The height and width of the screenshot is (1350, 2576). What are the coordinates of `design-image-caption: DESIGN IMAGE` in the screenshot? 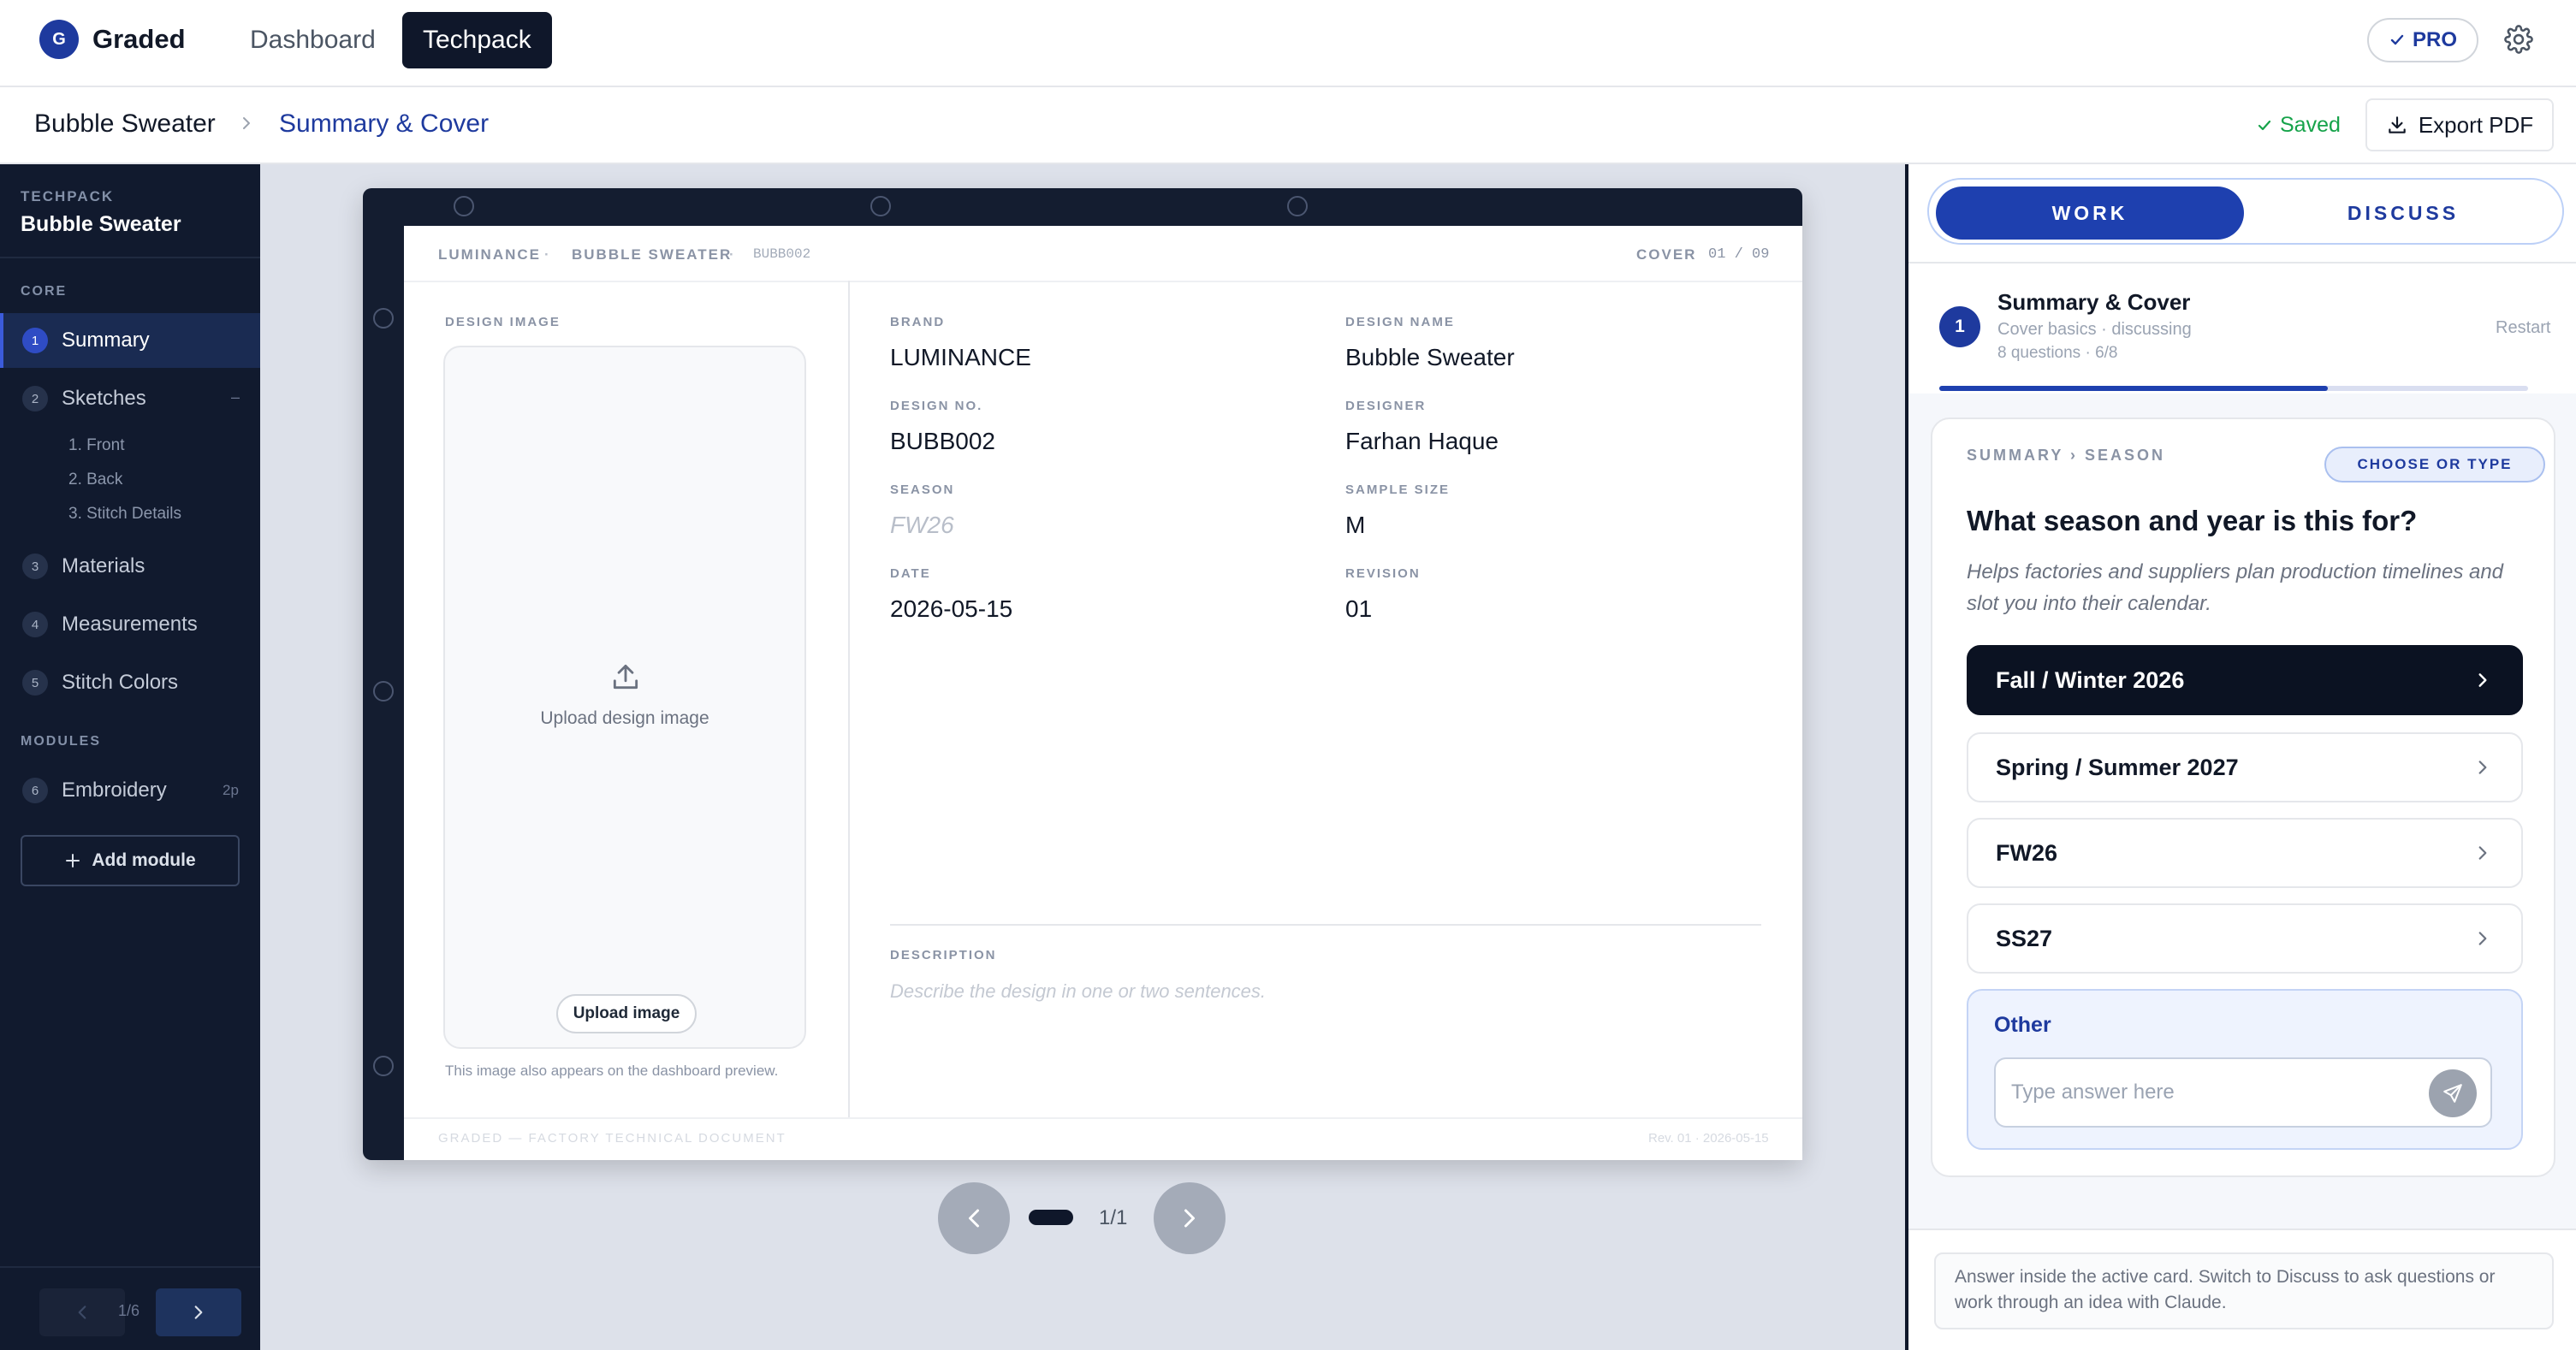 It's located at (503, 322).